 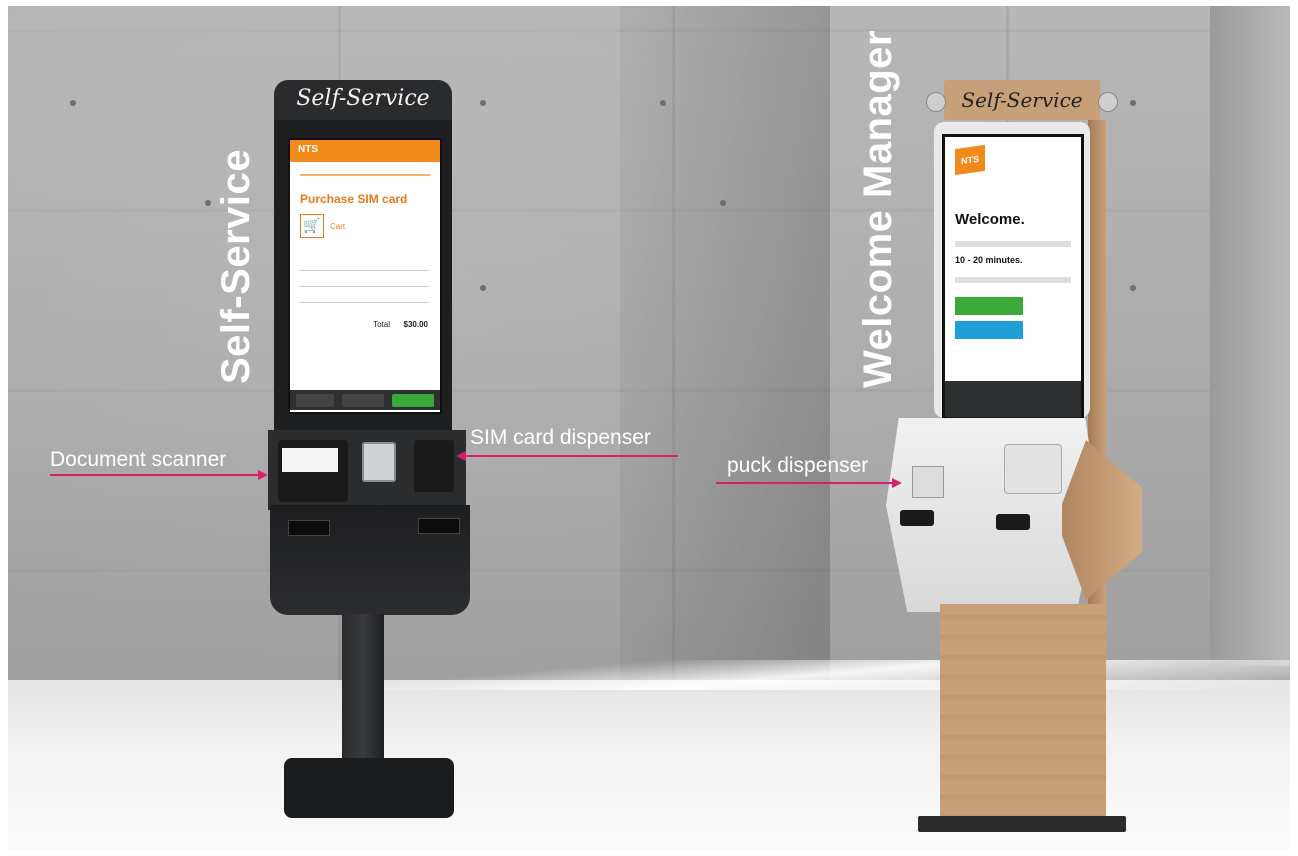 I want to click on right-kiosk-sign-text: Self-Service, so click(x=1022, y=100).